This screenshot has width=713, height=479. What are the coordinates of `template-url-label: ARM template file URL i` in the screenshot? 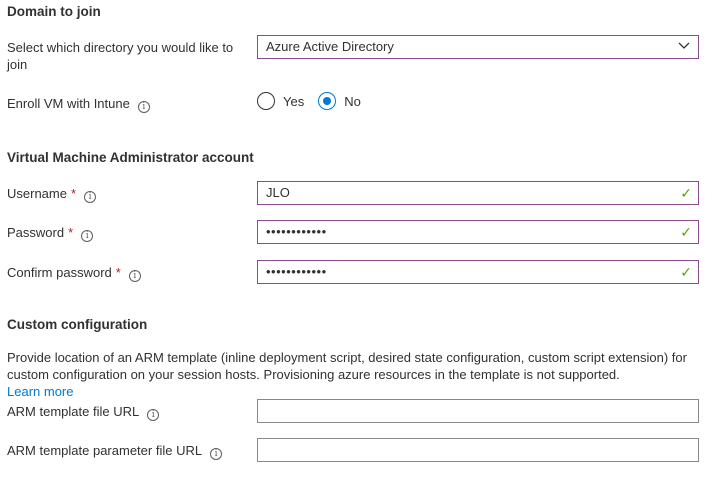 It's located at (83, 412).